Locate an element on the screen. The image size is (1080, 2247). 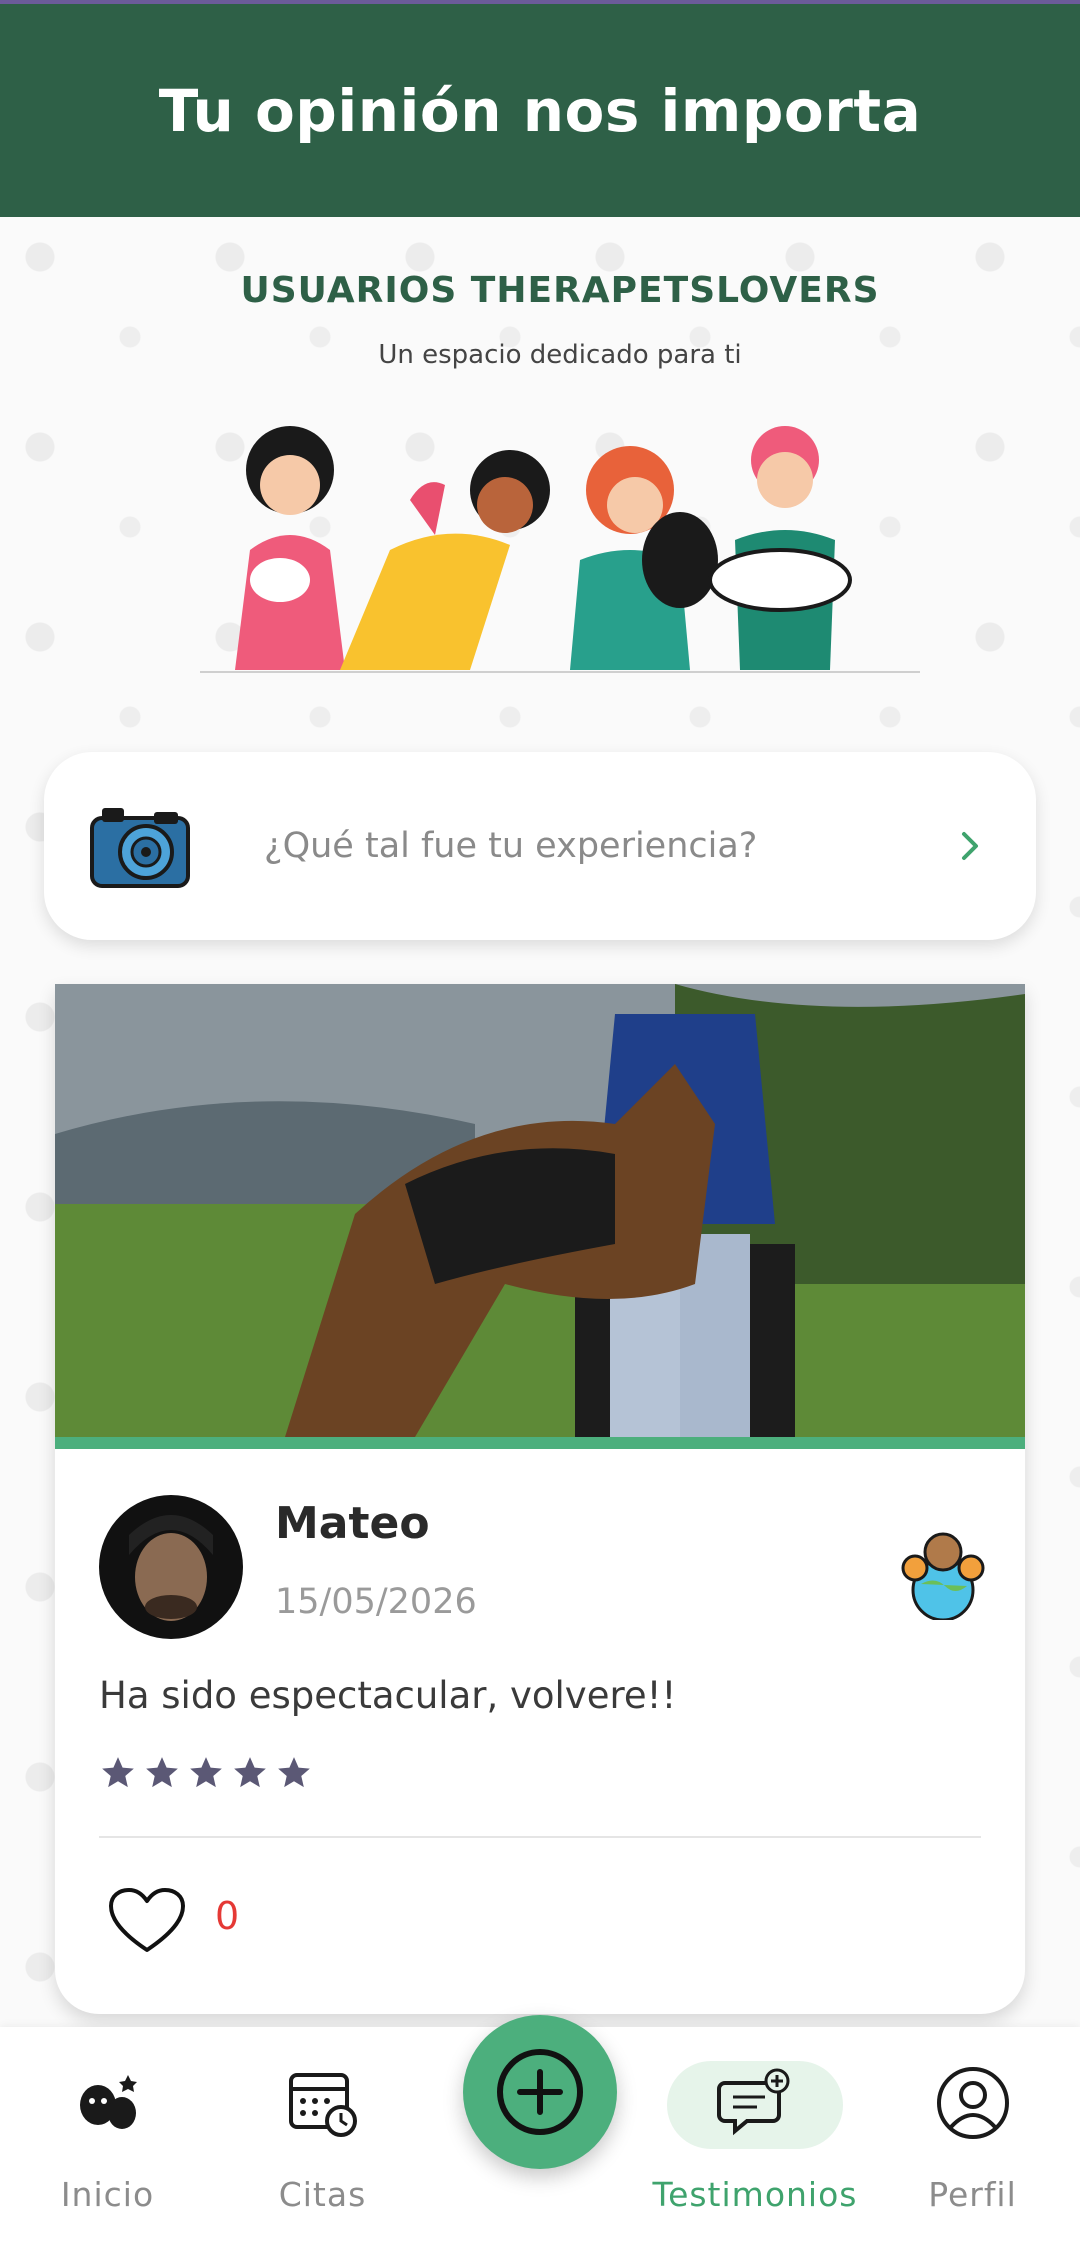
nav-label: Inicio is located at coordinates (107, 2194).